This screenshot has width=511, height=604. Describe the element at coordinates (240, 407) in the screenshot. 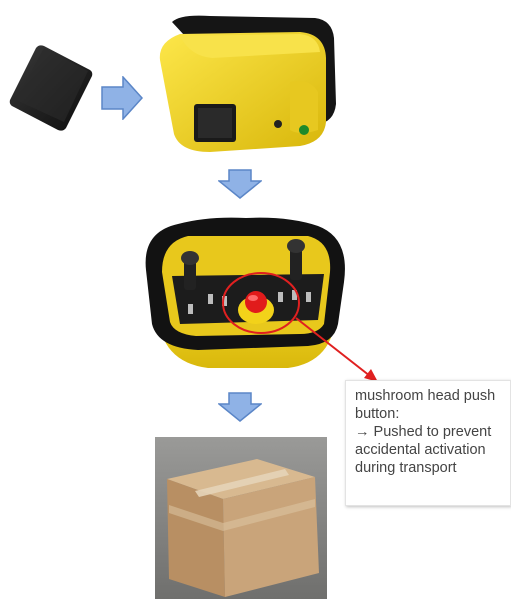

I see `arrow-down-icon` at that location.